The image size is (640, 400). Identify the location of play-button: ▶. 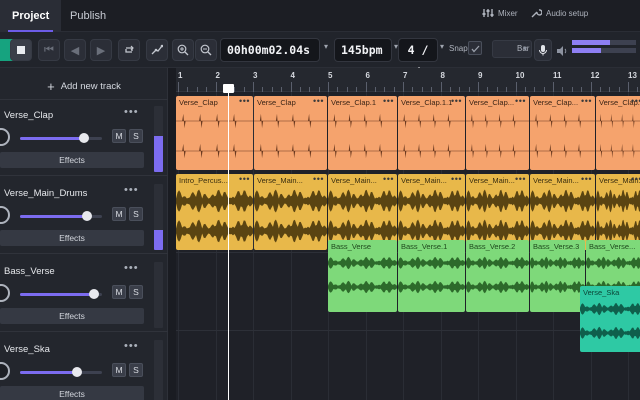
(101, 50).